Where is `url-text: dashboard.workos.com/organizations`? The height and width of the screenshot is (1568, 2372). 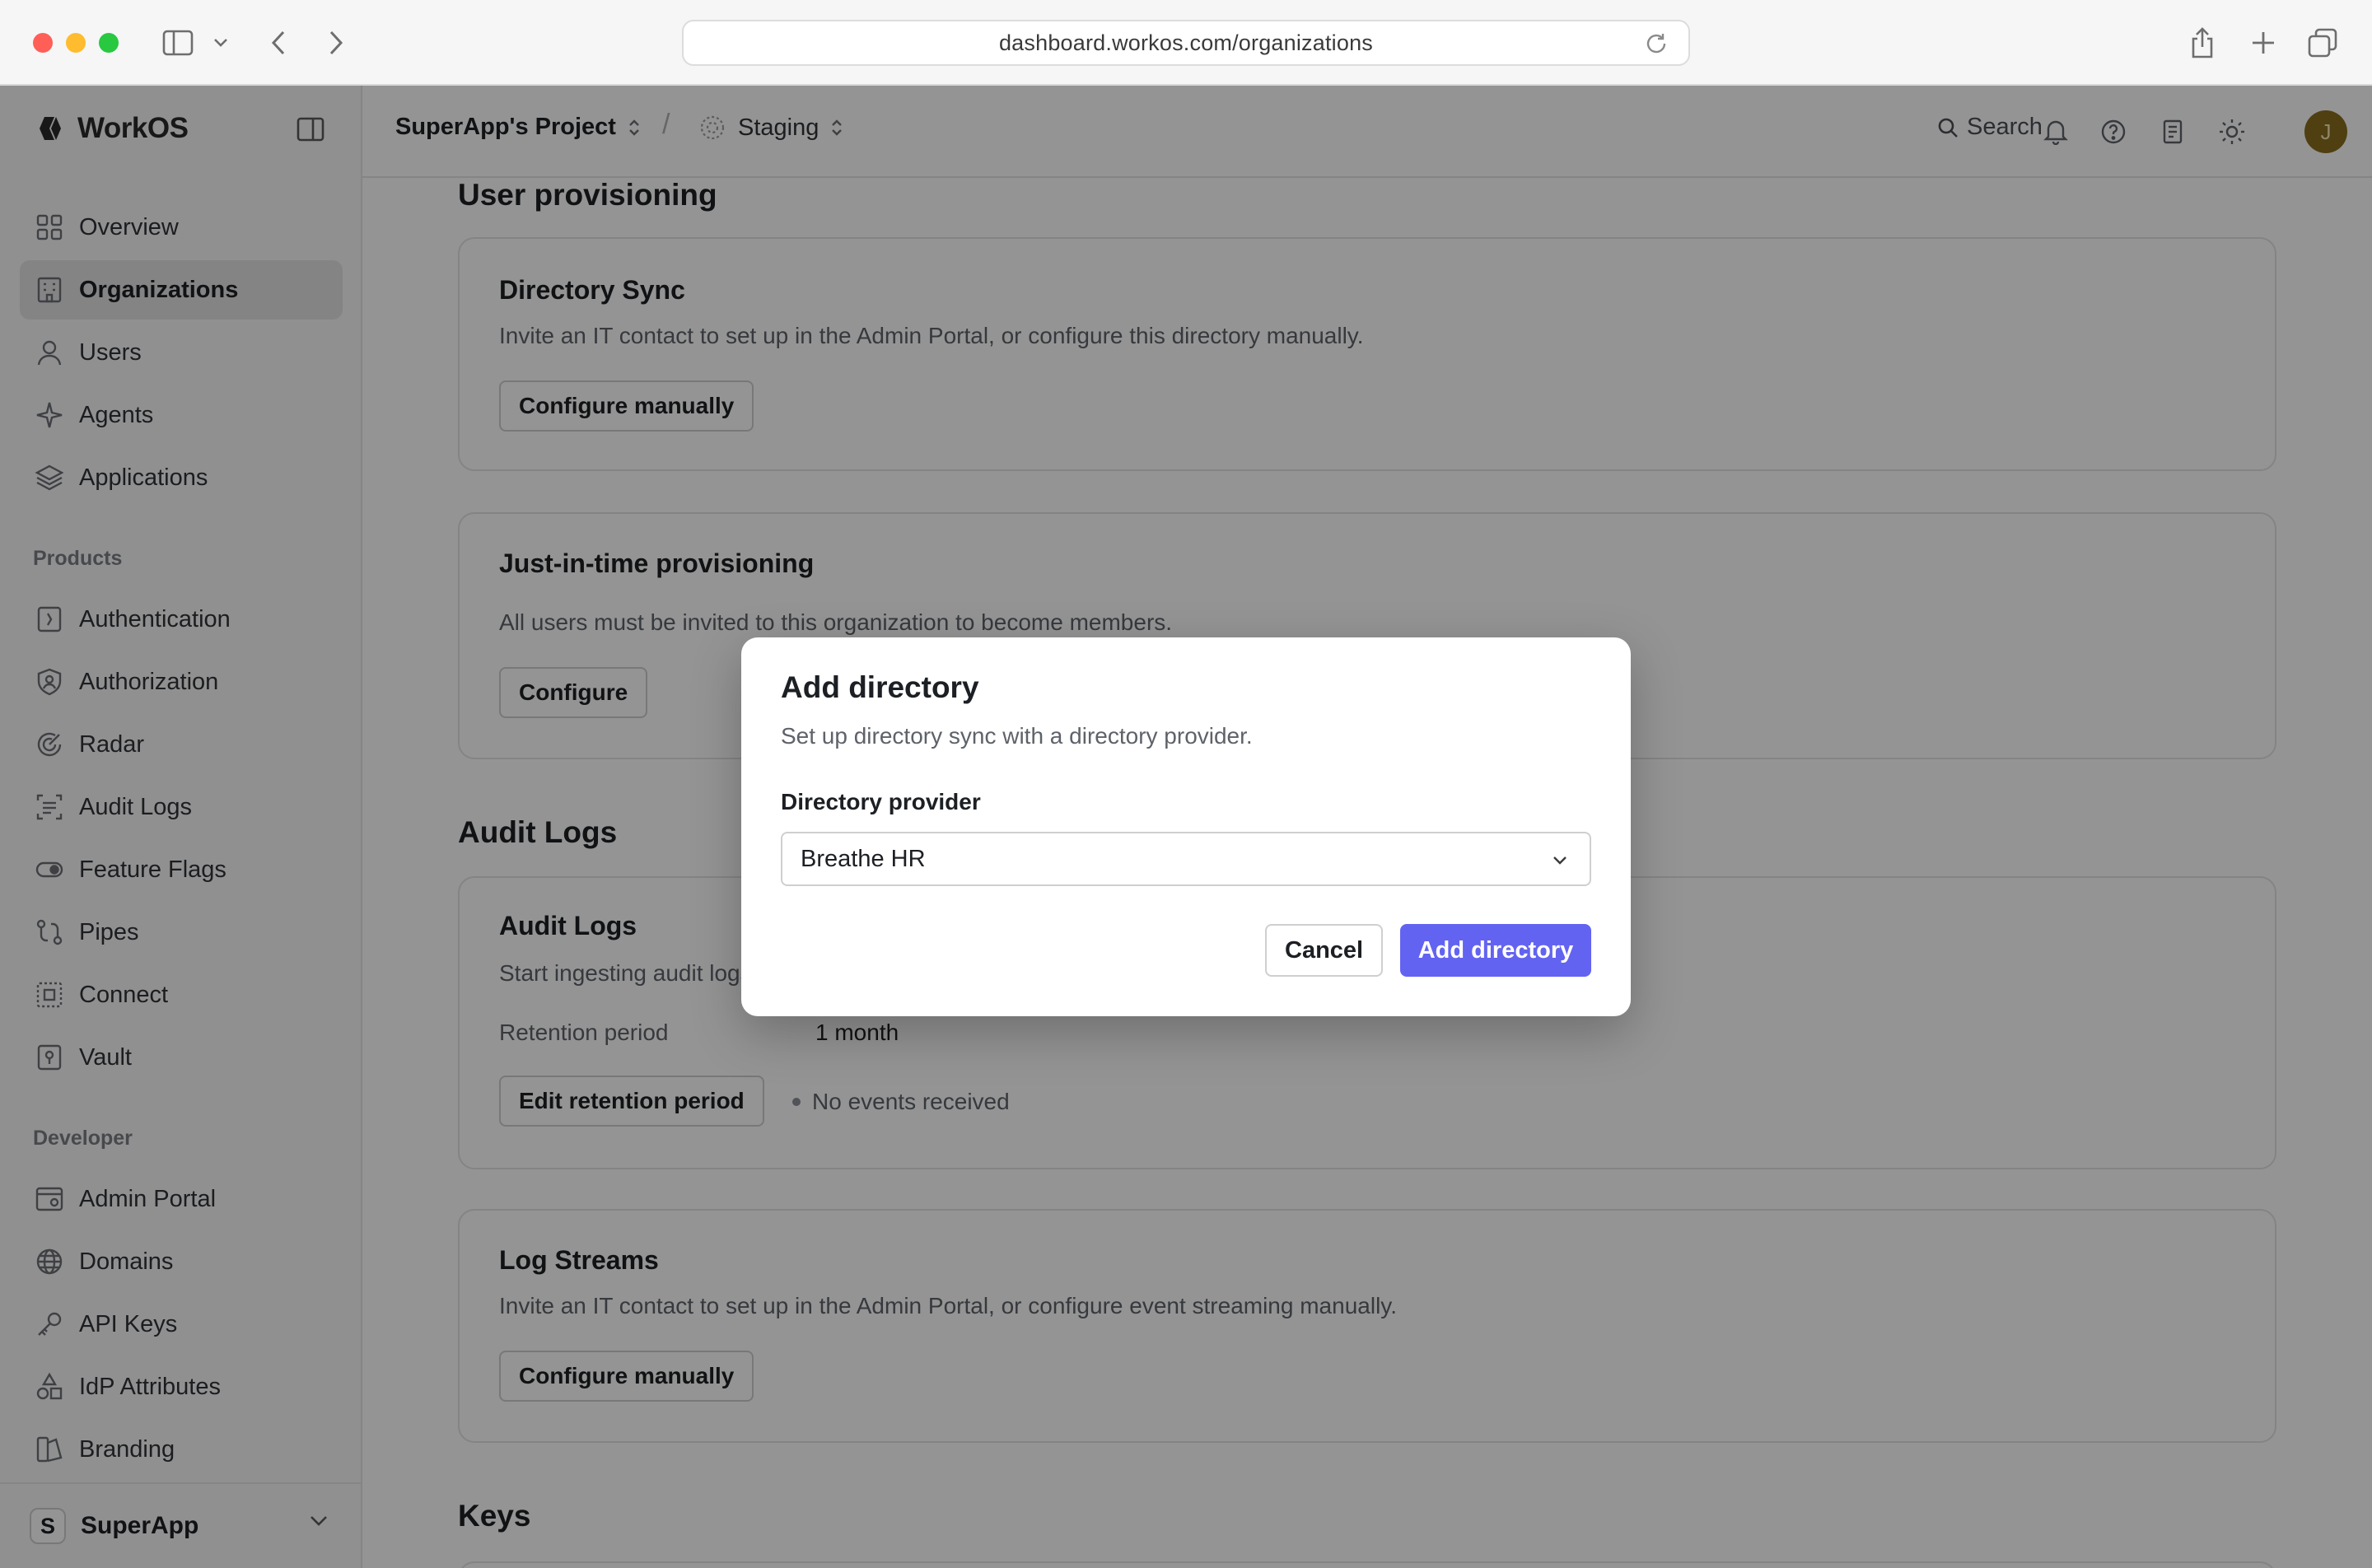 url-text: dashboard.workos.com/organizations is located at coordinates (1186, 42).